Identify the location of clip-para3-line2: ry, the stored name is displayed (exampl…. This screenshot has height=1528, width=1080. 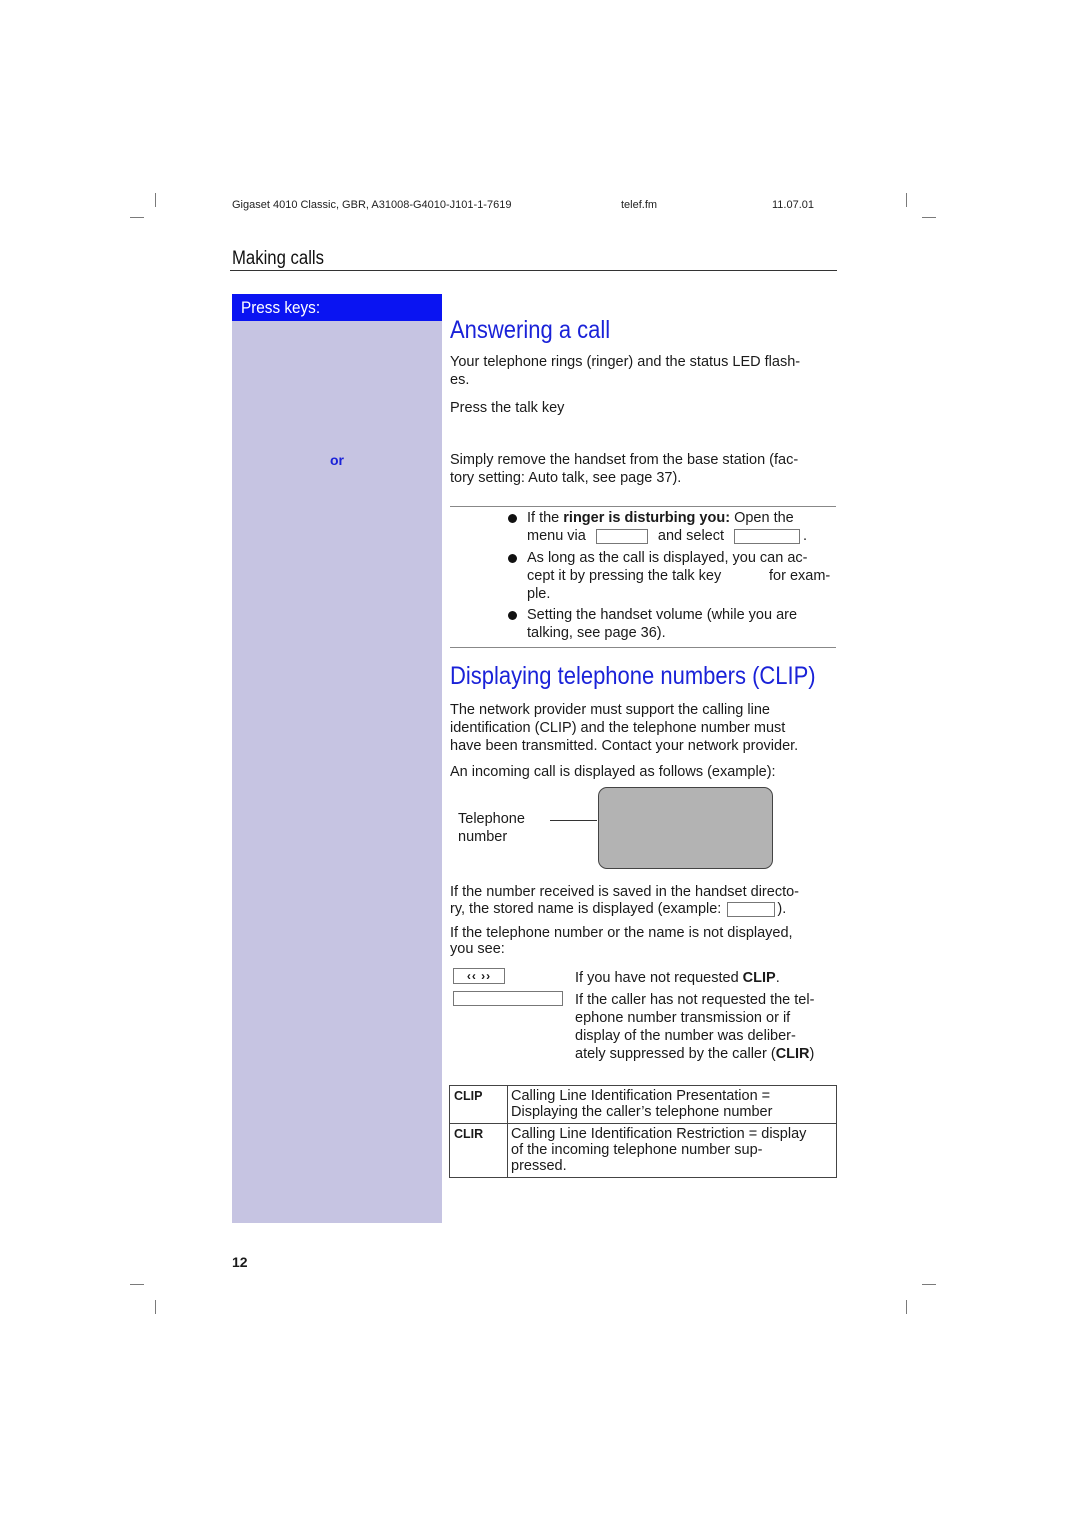
(618, 909).